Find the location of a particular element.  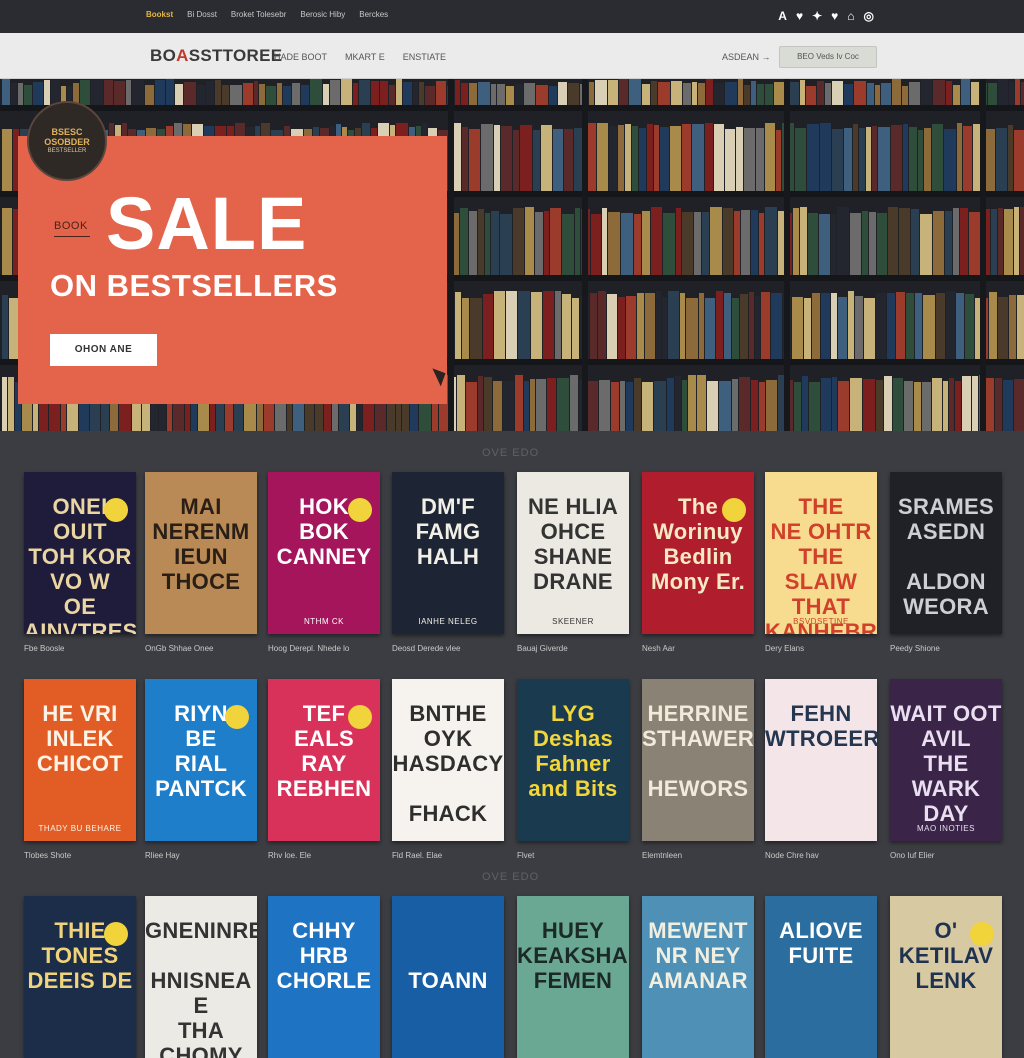

arrow-icon is located at coordinates (430, 375).